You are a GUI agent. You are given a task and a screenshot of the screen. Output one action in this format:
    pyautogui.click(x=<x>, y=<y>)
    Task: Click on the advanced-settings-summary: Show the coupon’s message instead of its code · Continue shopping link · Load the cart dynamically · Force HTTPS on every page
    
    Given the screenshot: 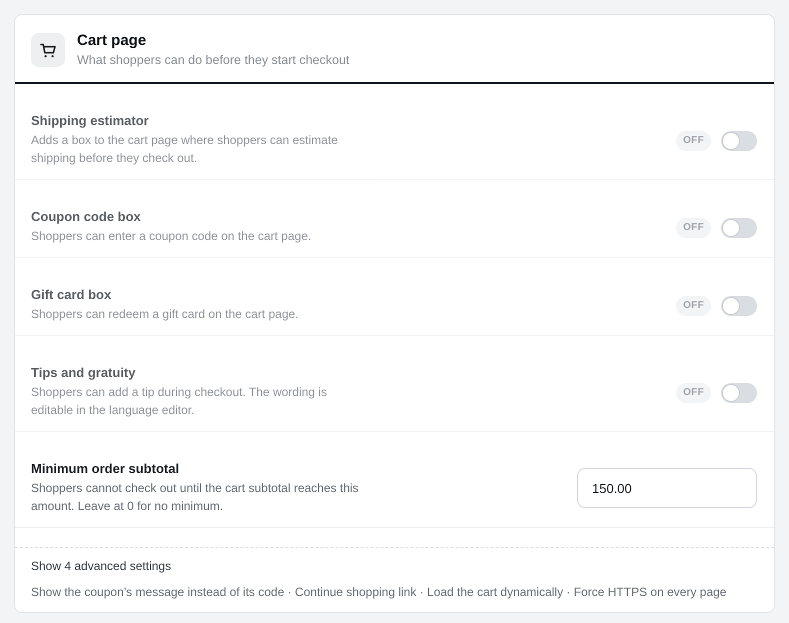 What is the action you would take?
    pyautogui.click(x=379, y=592)
    